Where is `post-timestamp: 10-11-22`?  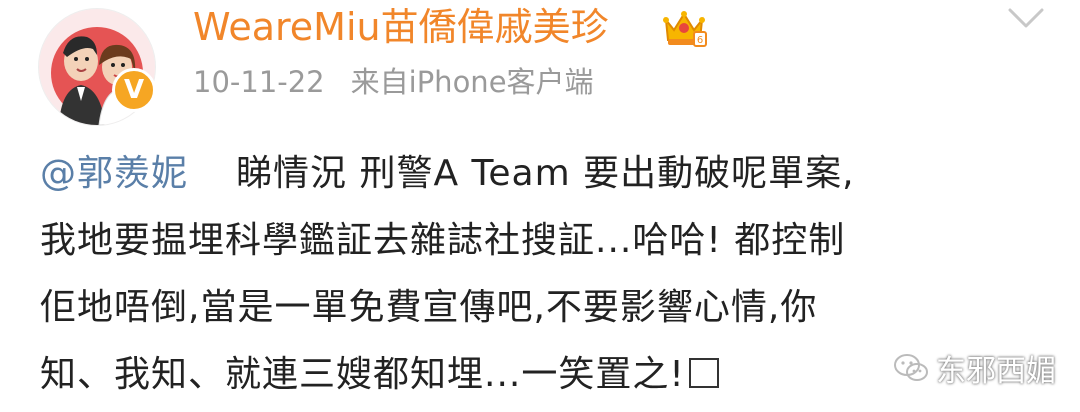 post-timestamp: 10-11-22 is located at coordinates (259, 82).